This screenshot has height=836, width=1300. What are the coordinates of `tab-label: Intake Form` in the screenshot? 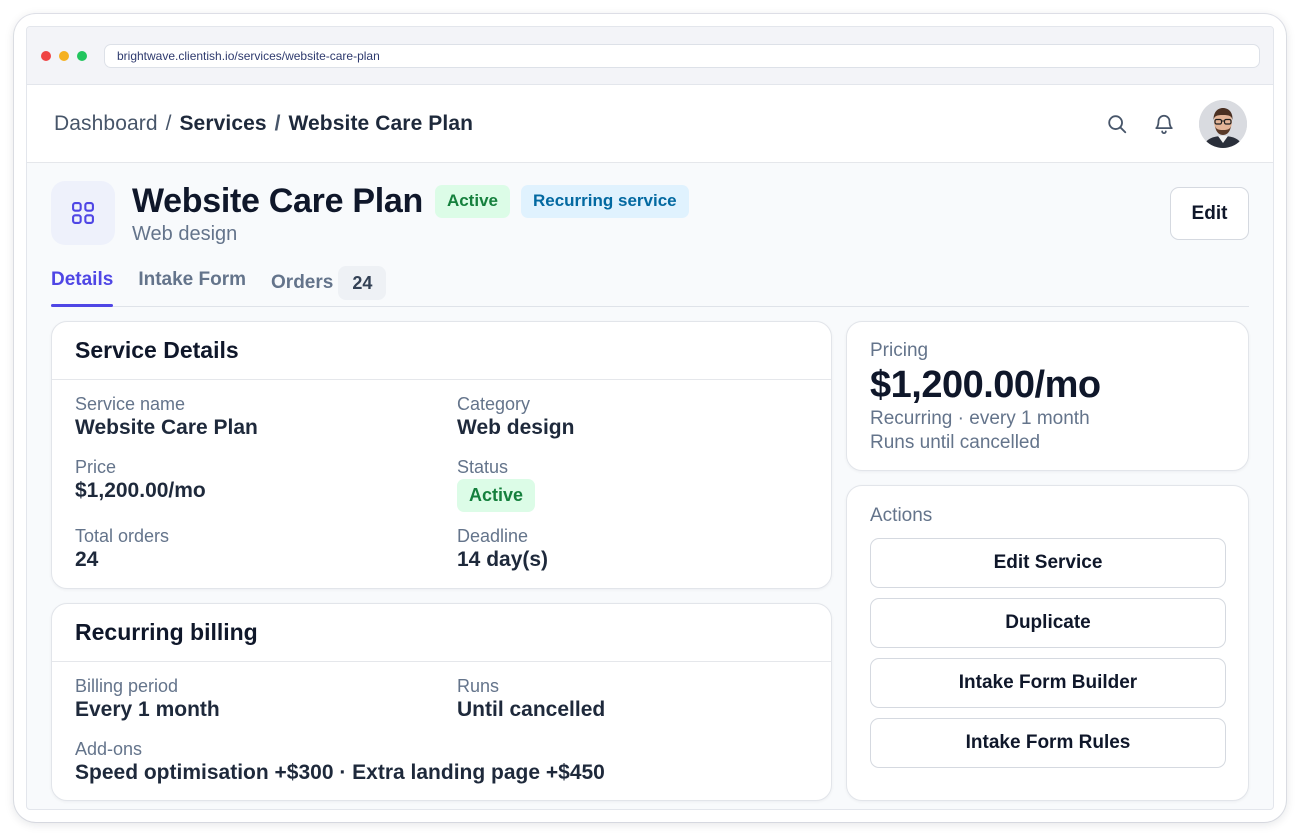 It's located at (192, 279).